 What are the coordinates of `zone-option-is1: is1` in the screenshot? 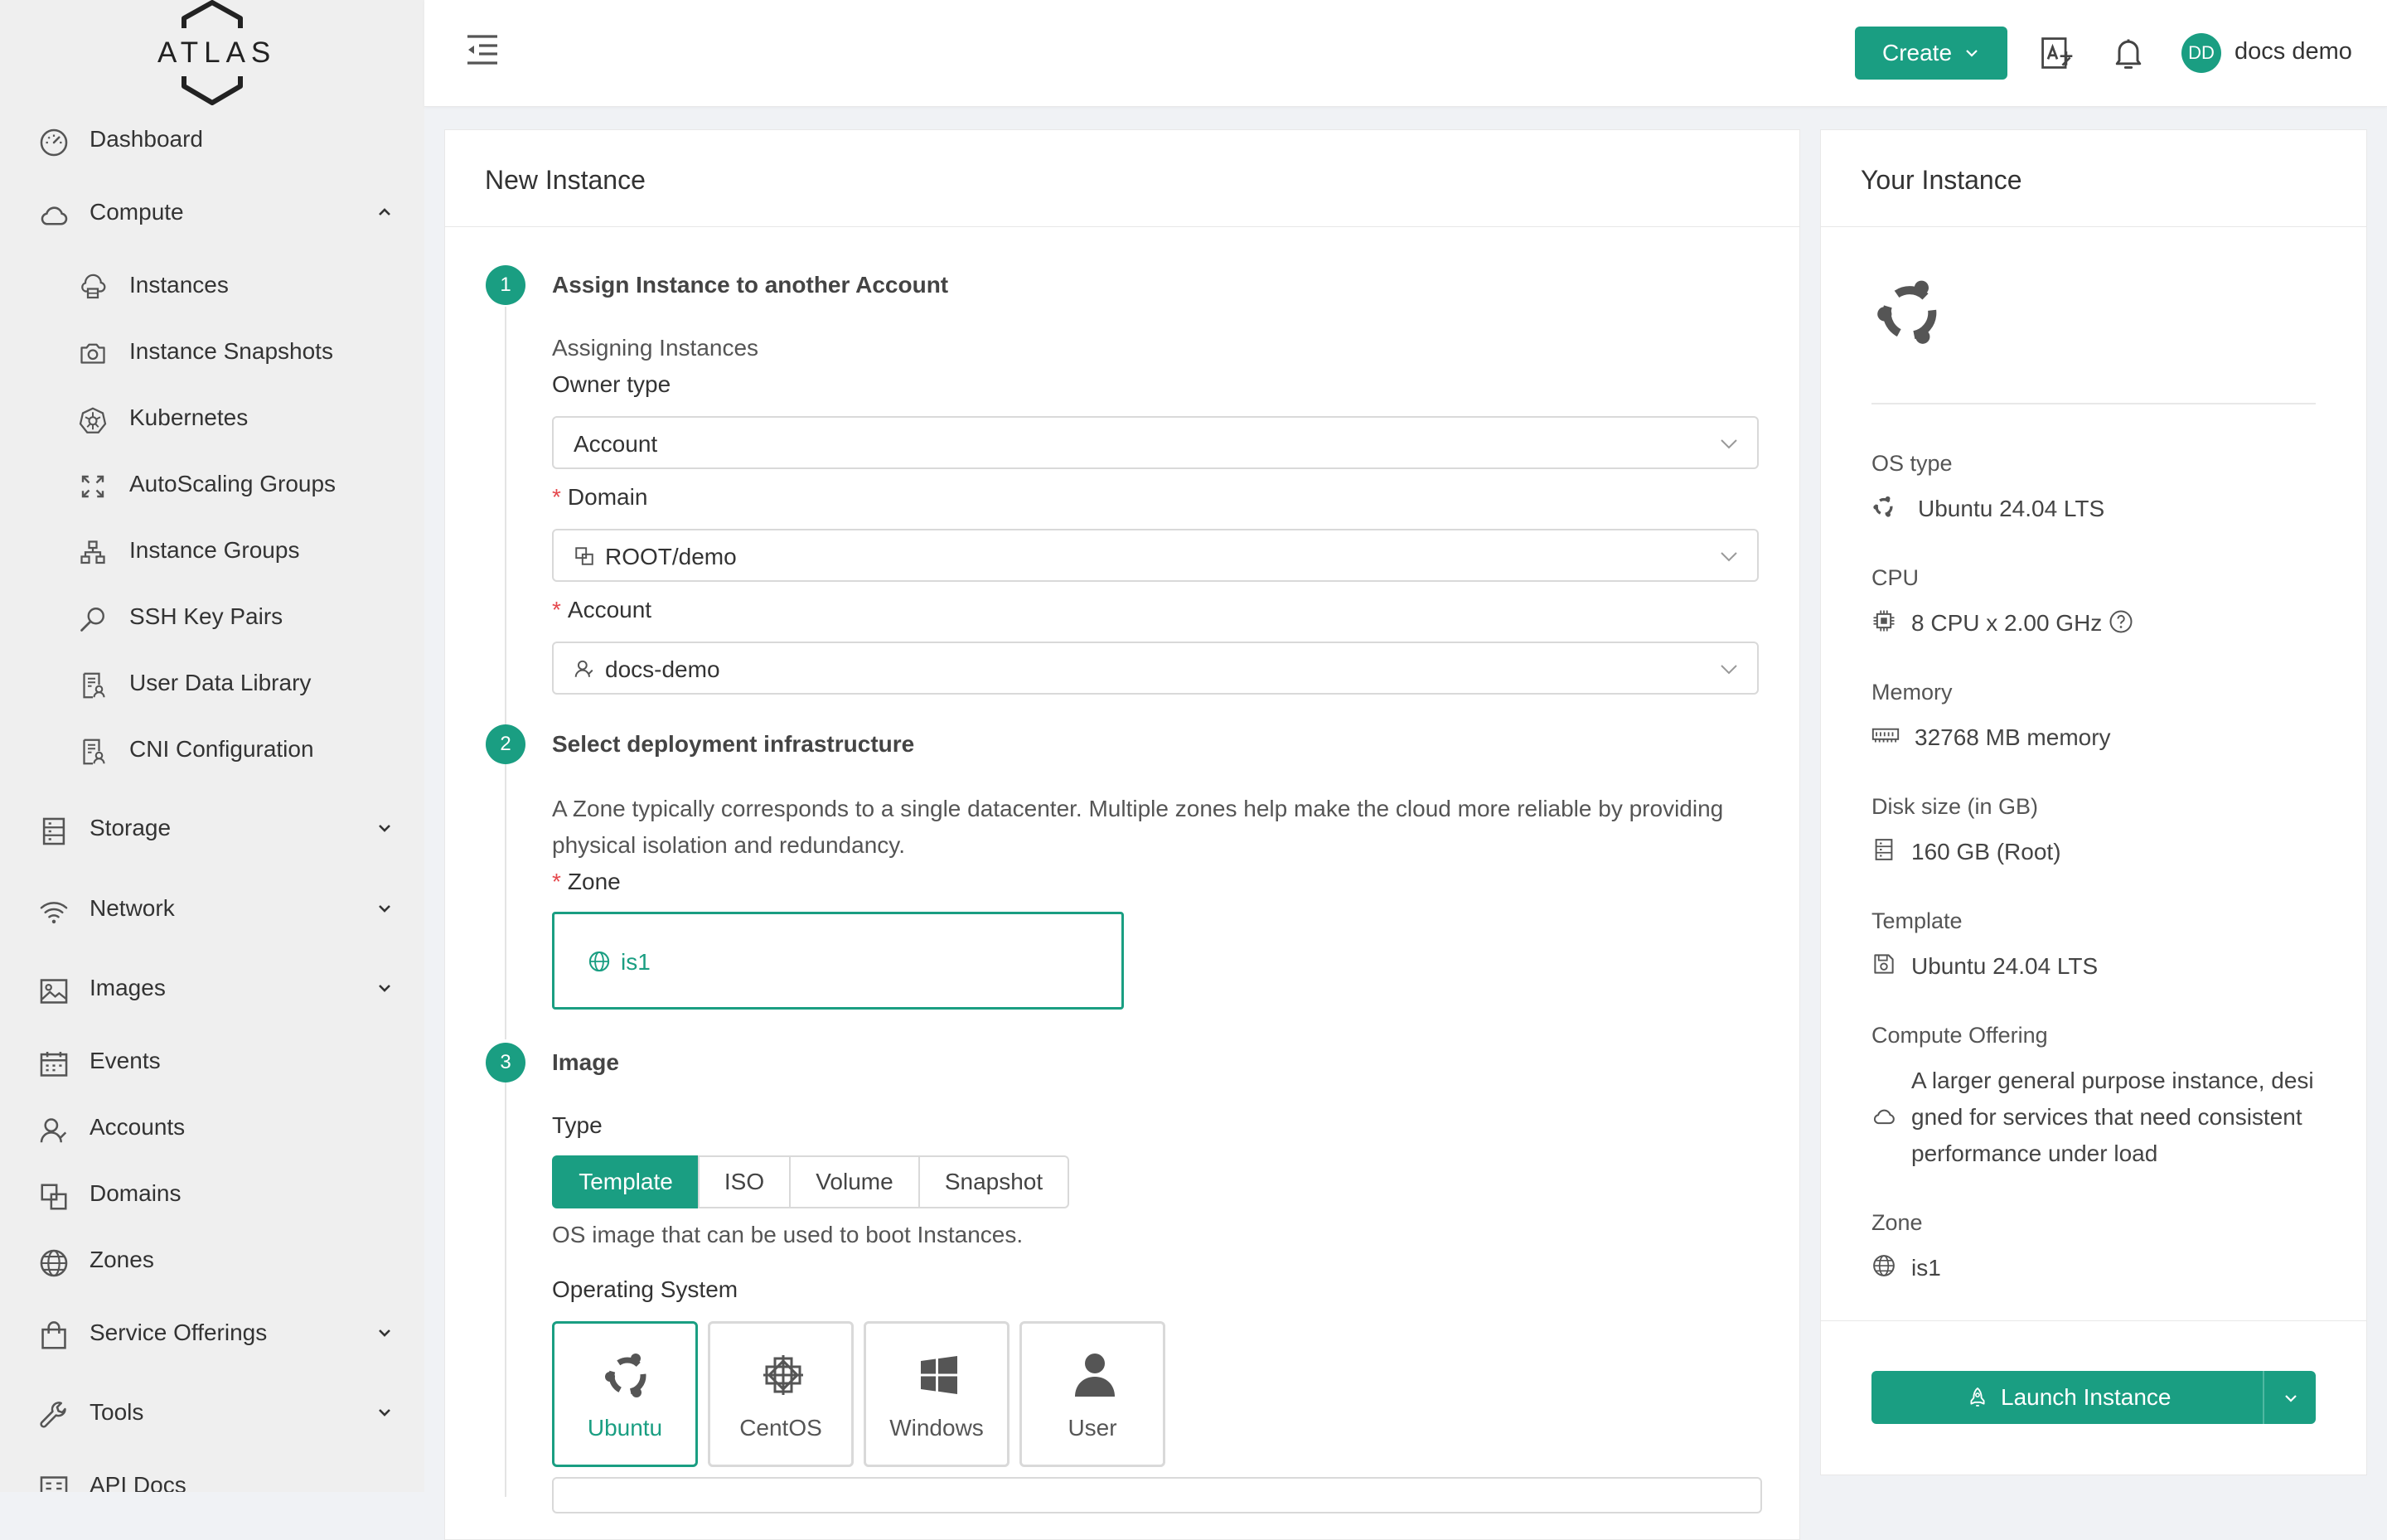 It's located at (838, 961).